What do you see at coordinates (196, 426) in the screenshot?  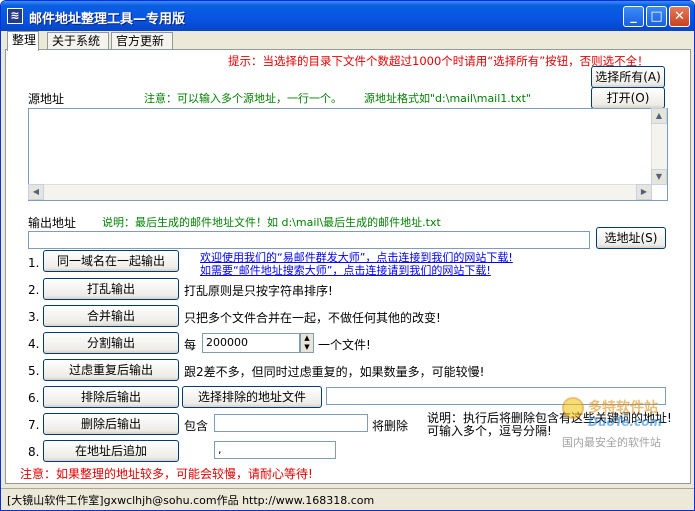 I see `contains-label: 包含` at bounding box center [196, 426].